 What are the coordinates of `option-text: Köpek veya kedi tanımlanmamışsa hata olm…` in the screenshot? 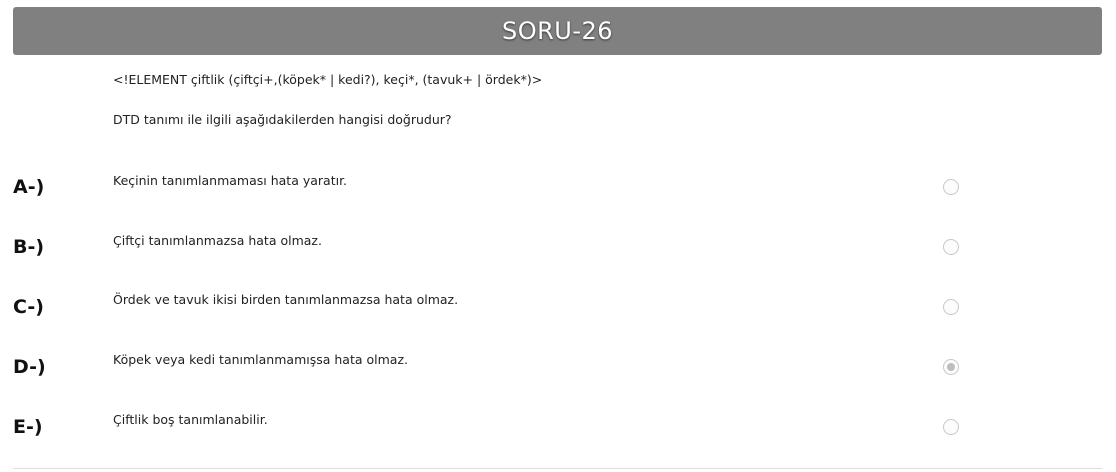 It's located at (260, 359).